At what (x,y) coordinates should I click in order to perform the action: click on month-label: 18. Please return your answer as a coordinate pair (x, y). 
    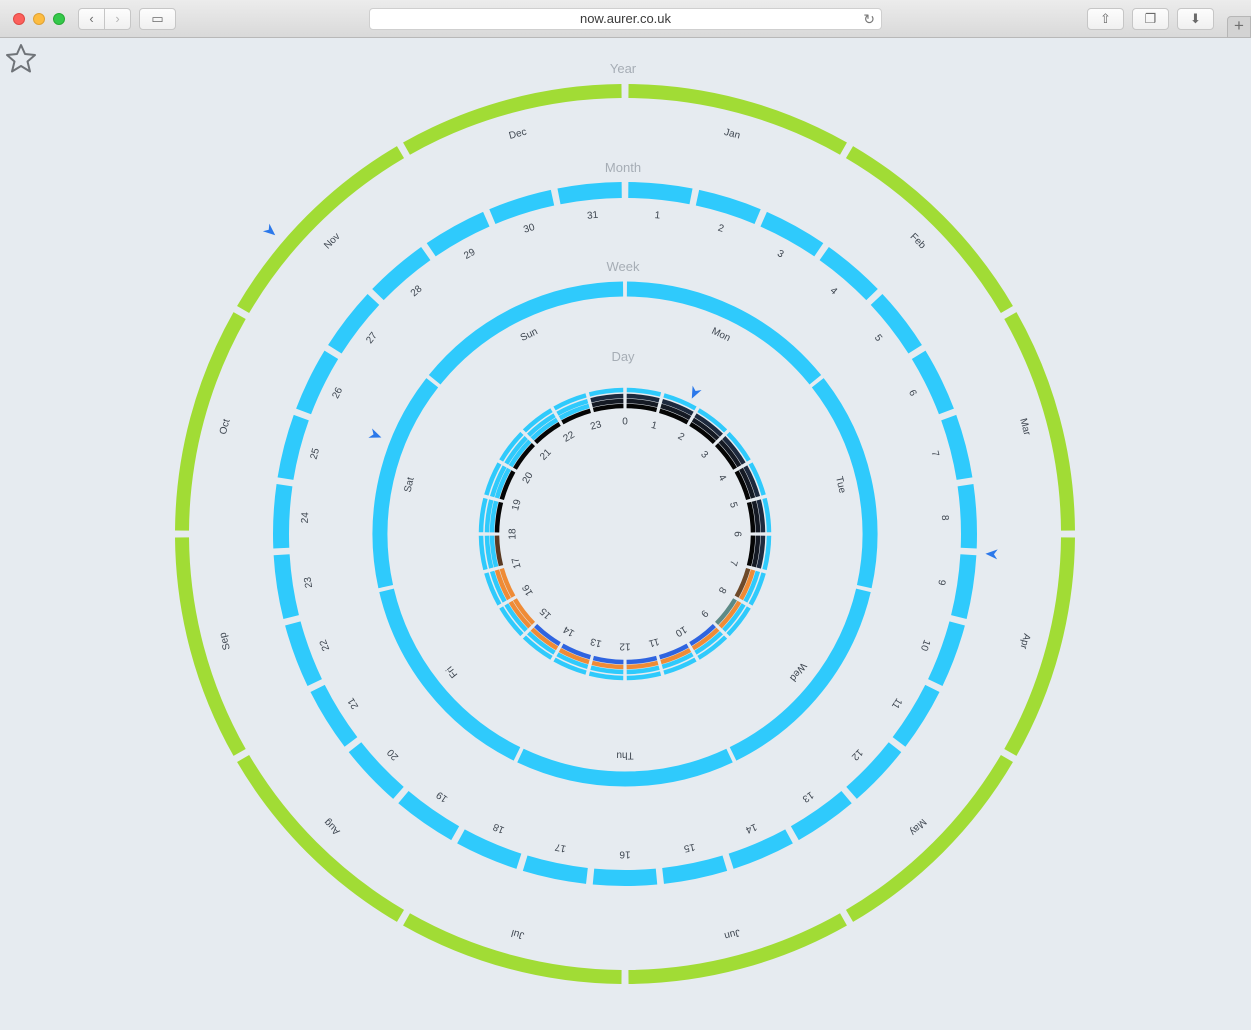
    Looking at the image, I should click on (498, 828).